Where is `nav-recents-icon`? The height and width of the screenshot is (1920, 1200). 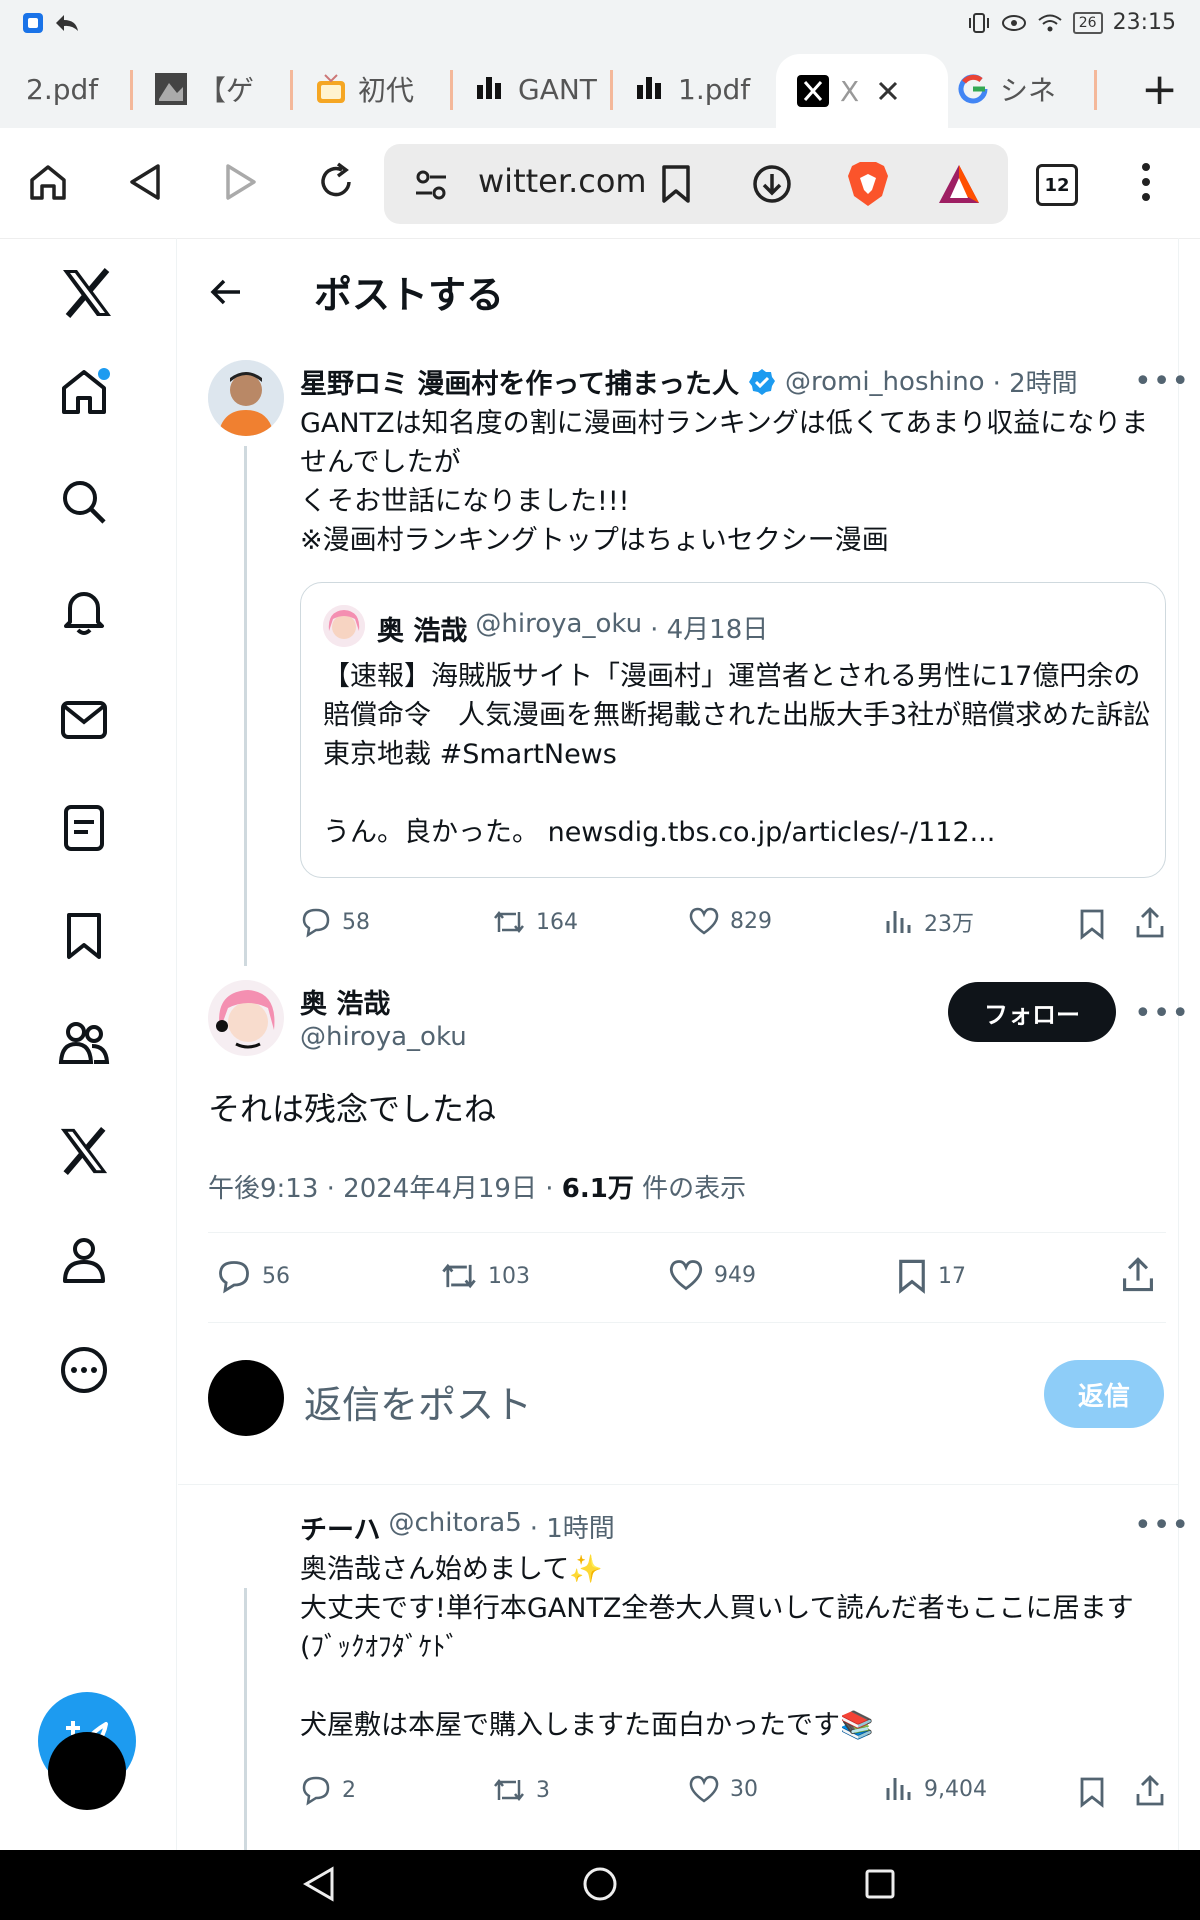
nav-recents-icon is located at coordinates (880, 1884).